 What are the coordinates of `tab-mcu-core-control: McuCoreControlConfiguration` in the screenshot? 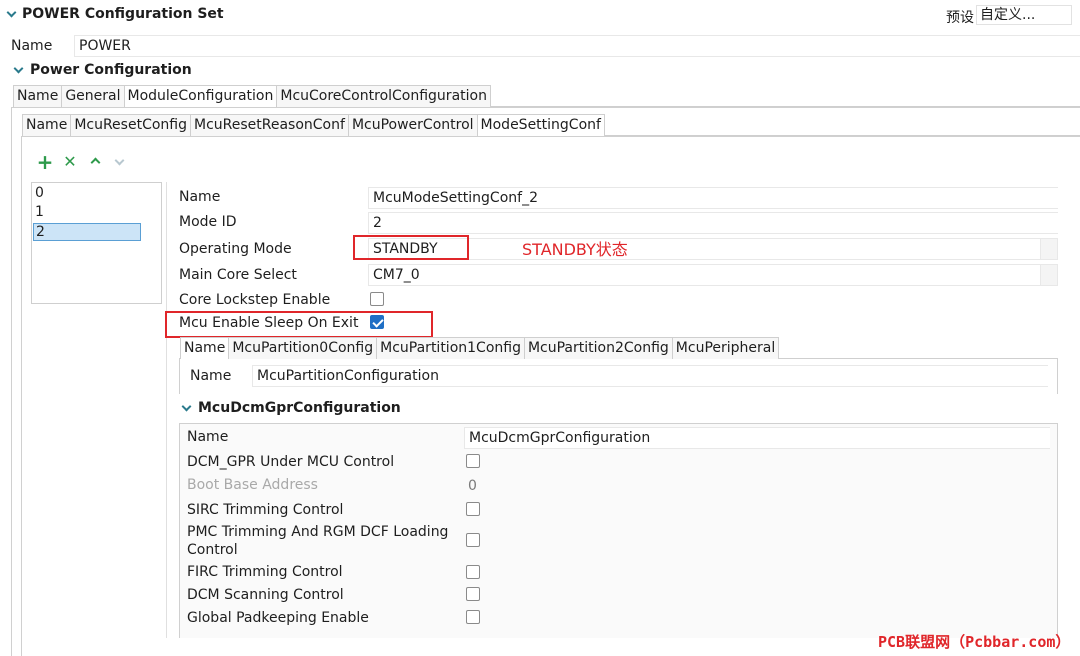 It's located at (383, 96).